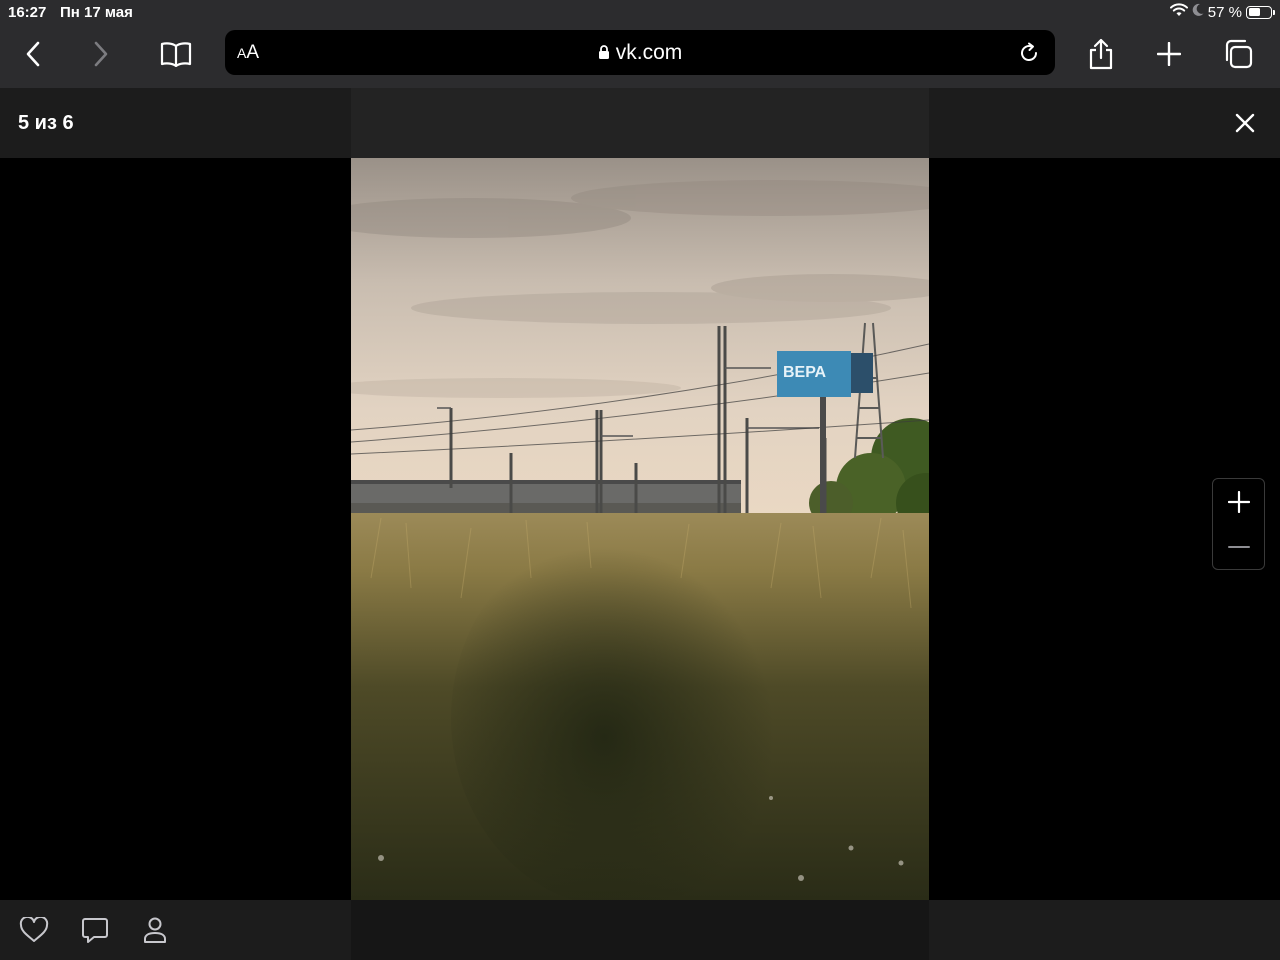  What do you see at coordinates (1254, 12) in the screenshot?
I see `battery-level` at bounding box center [1254, 12].